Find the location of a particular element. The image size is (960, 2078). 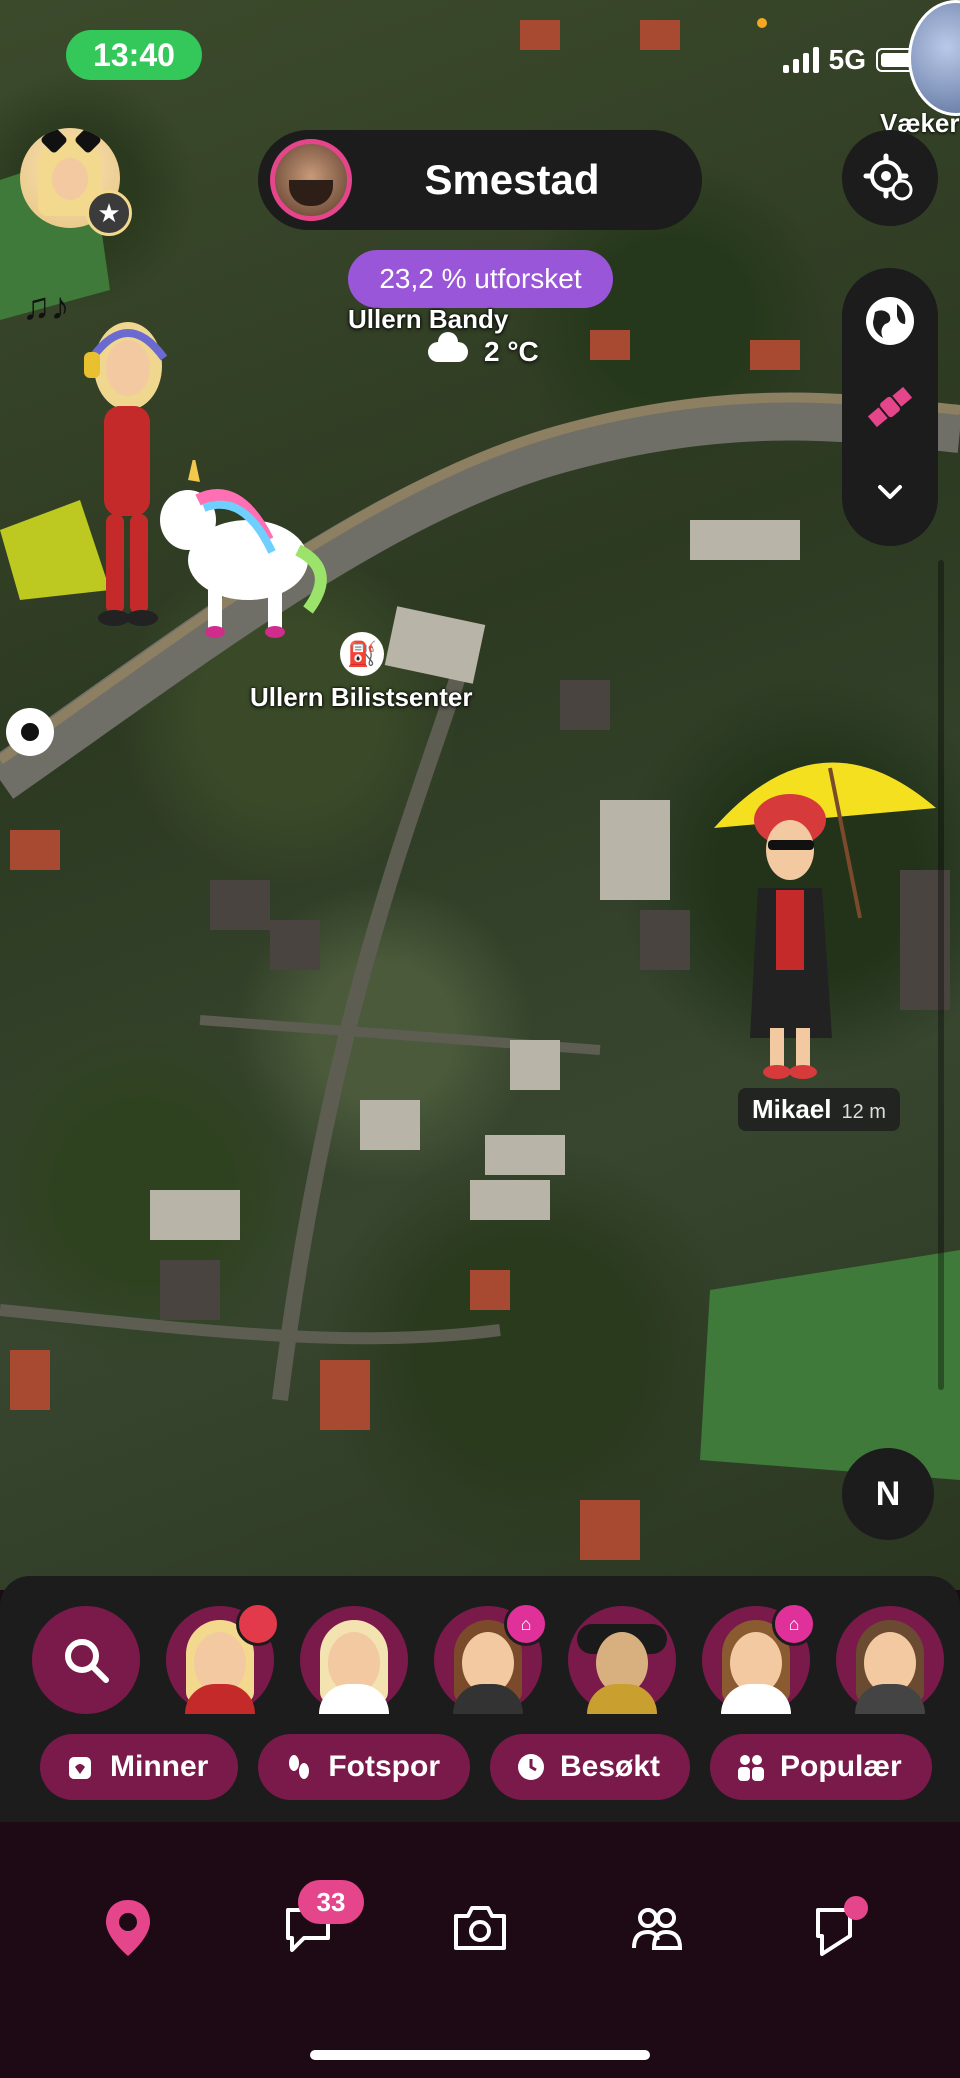

stories-icon is located at coordinates (842, 1926).